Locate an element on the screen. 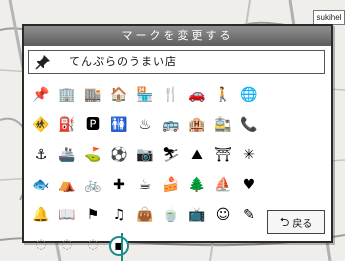 The height and width of the screenshot is (261, 345). fish-mark-icon: 🐟 is located at coordinates (41, 185).